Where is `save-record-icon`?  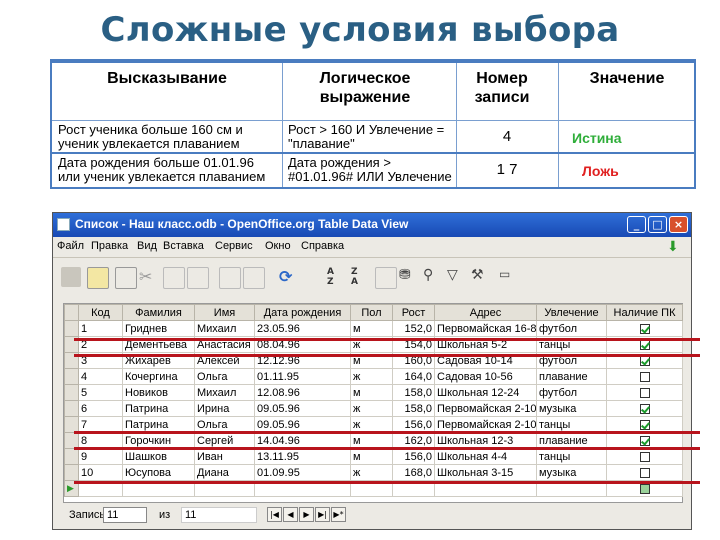 save-record-icon is located at coordinates (126, 278).